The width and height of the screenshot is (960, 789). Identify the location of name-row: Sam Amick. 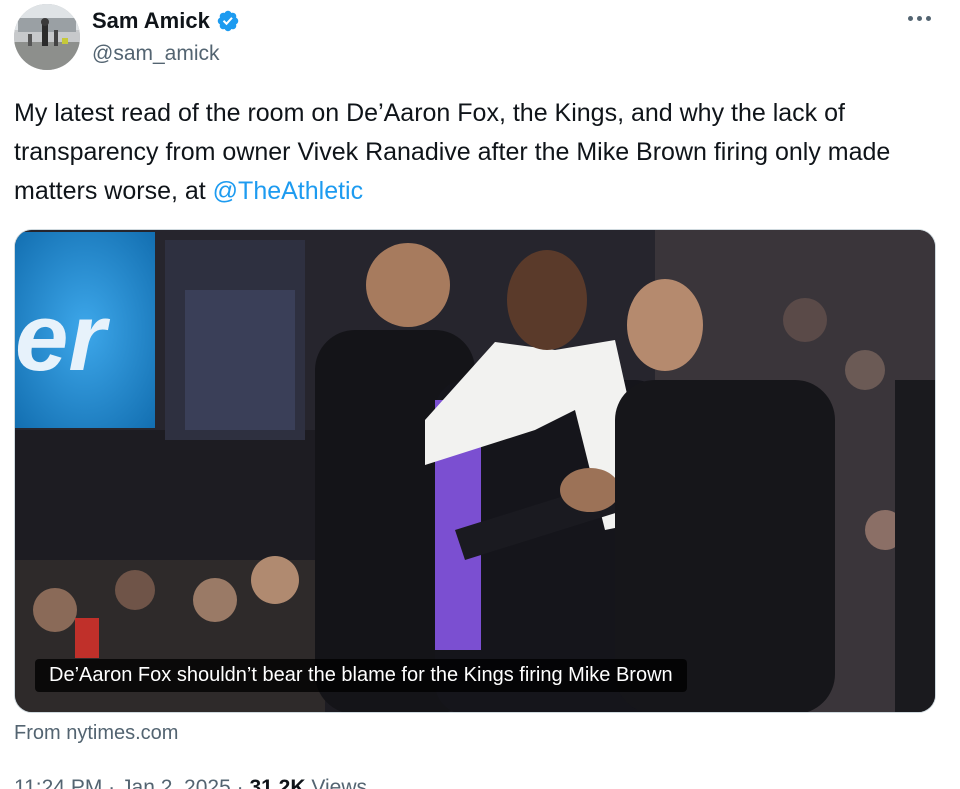
(166, 21).